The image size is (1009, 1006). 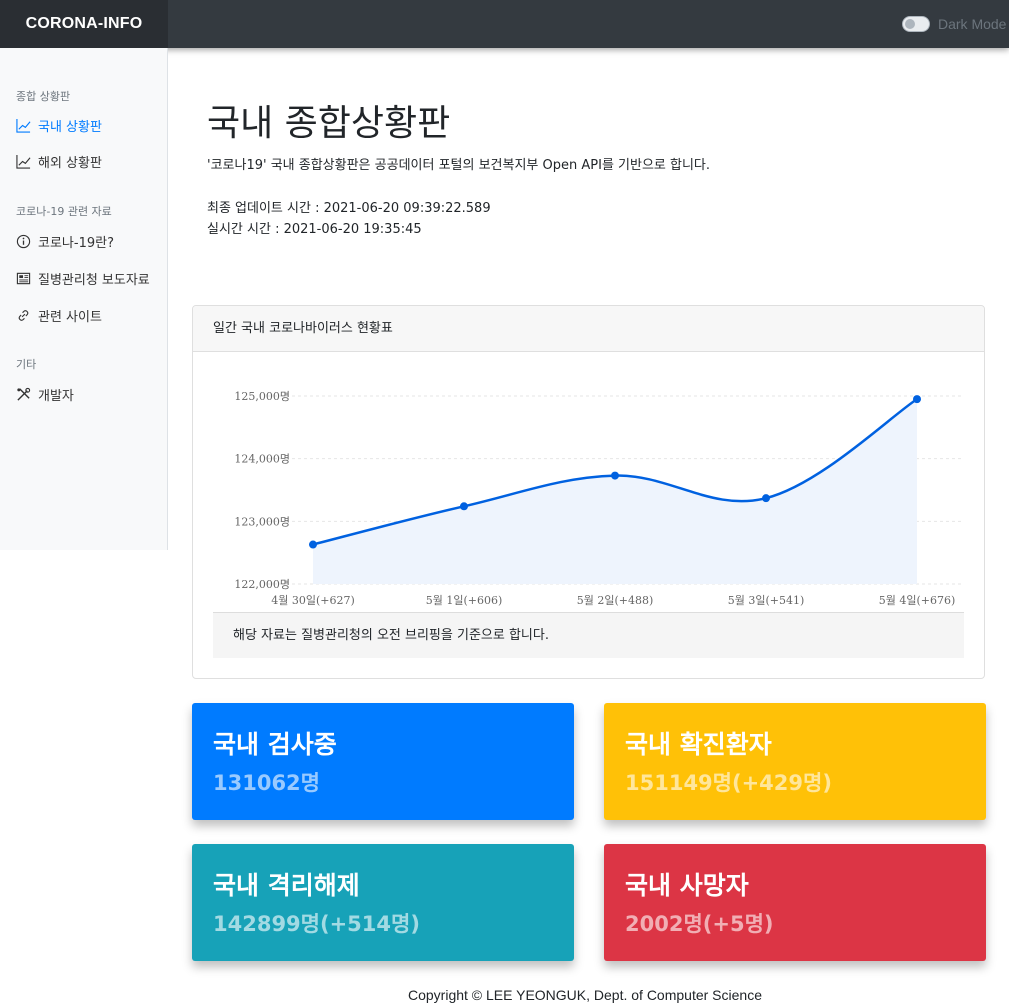 I want to click on series-area, so click(x=615, y=491).